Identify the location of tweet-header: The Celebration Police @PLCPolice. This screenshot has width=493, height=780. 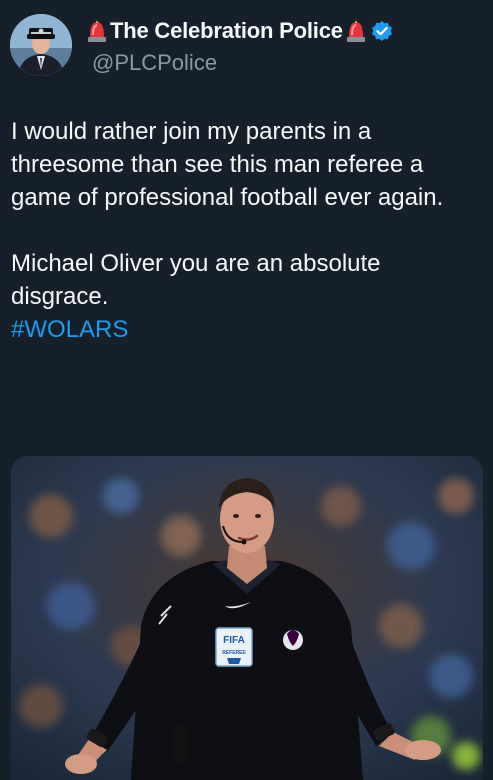
(246, 46).